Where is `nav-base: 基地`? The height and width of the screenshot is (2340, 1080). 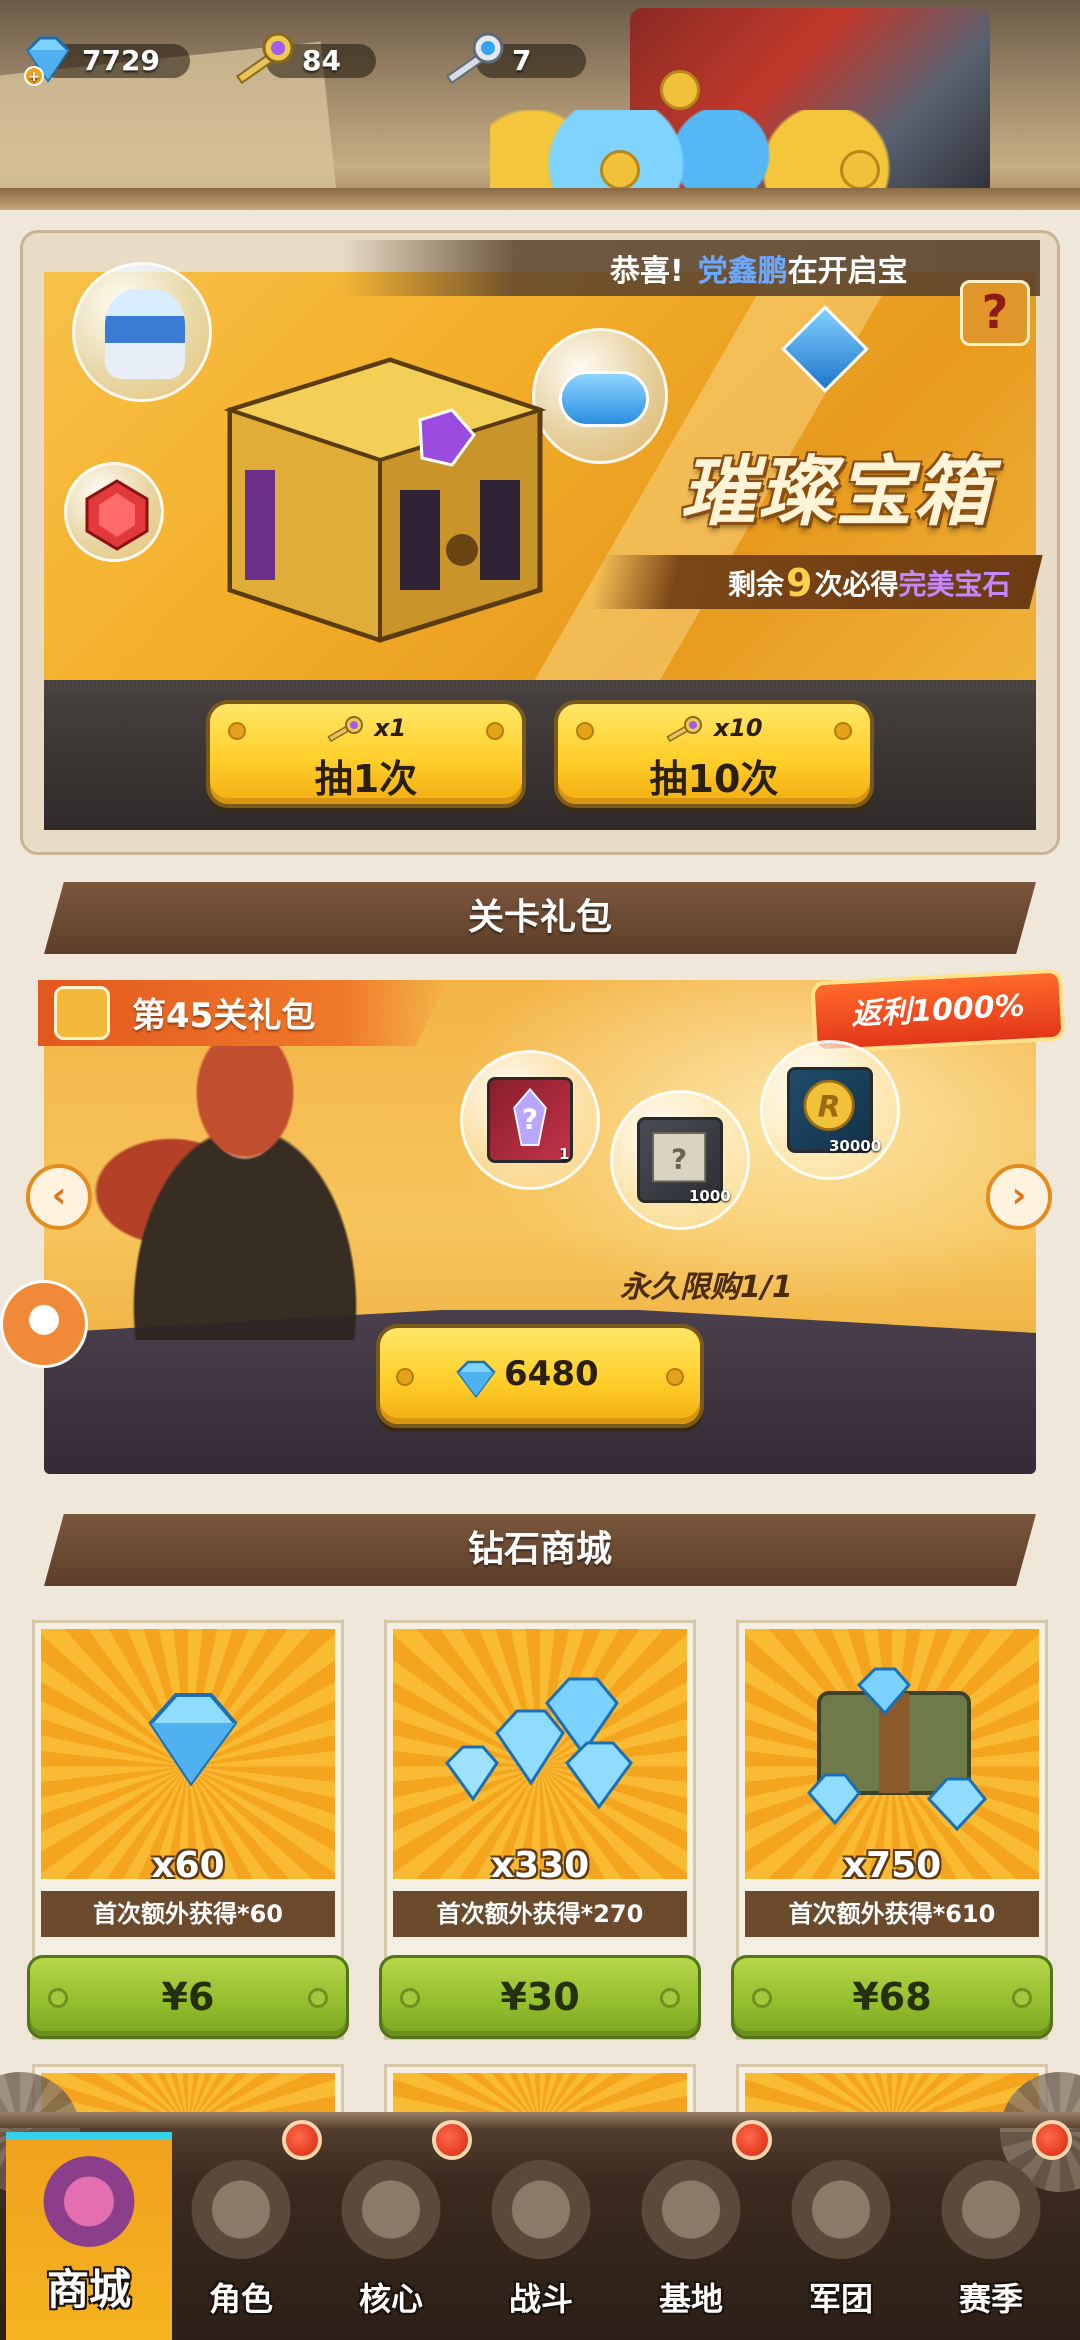
nav-base: 基地 is located at coordinates (691, 2240).